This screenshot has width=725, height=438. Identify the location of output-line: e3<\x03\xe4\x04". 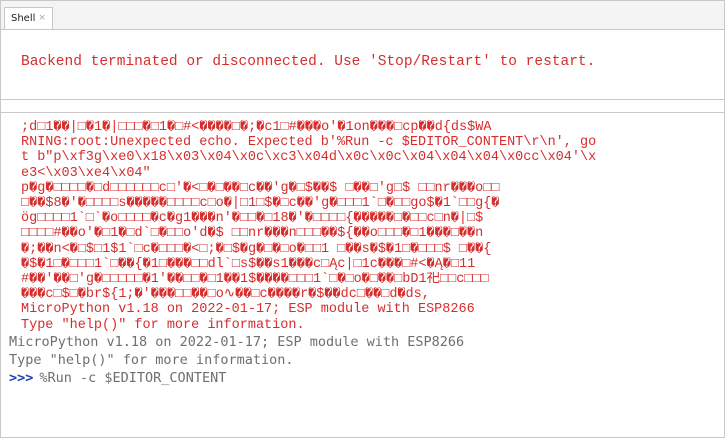
(86, 173).